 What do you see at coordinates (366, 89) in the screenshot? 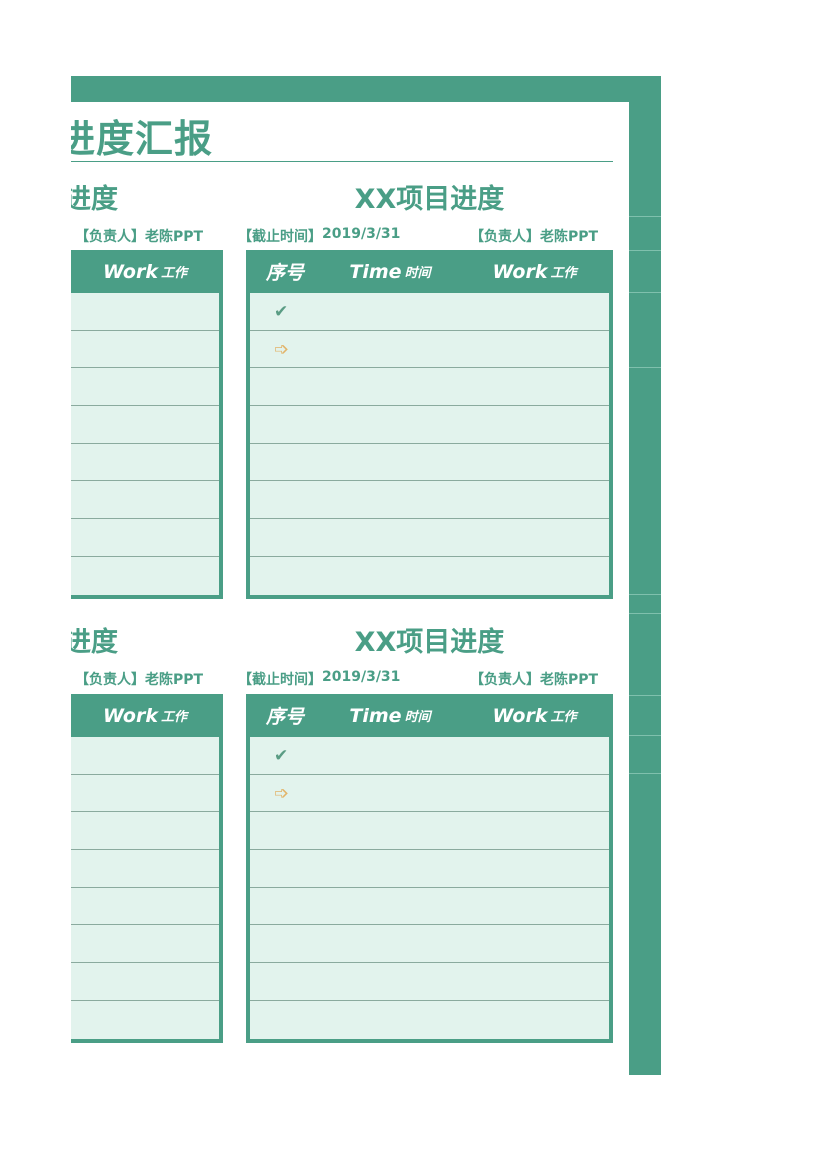
I see `top-banner-bar` at bounding box center [366, 89].